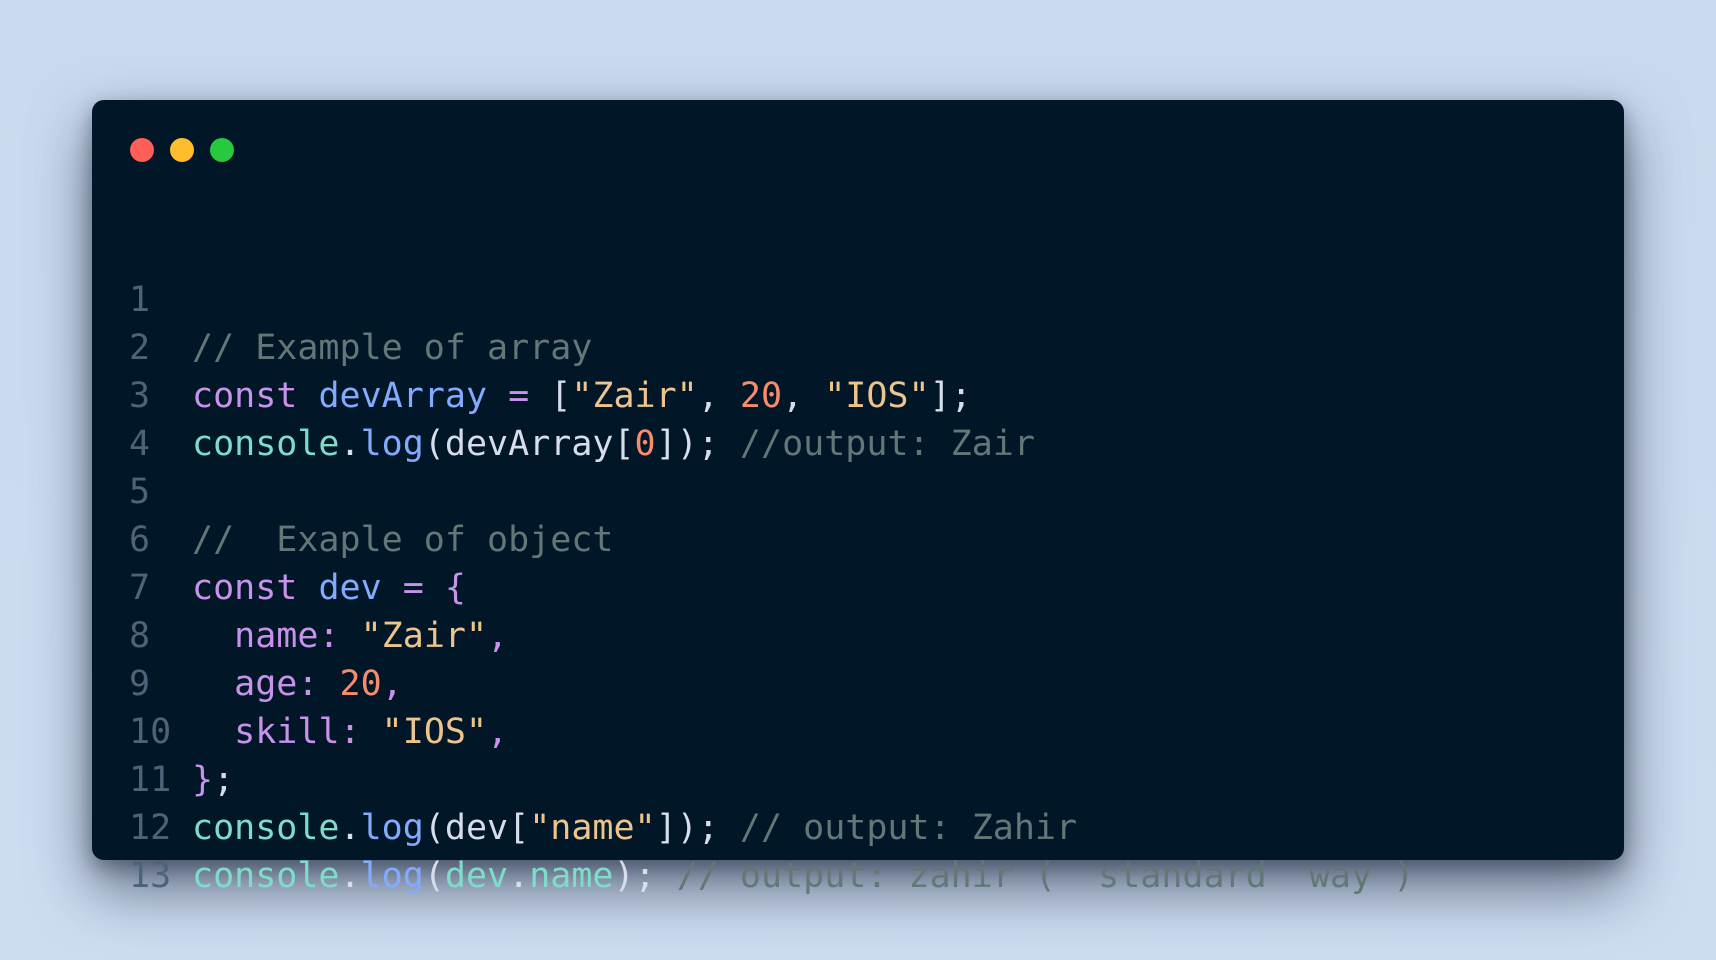  I want to click on code-token: {, so click(455, 588).